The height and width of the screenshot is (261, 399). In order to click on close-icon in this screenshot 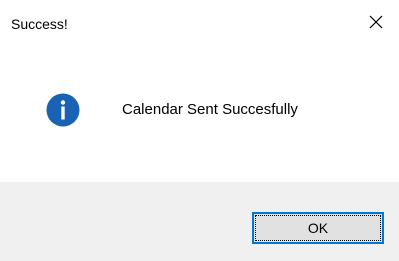, I will do `click(376, 24)`.